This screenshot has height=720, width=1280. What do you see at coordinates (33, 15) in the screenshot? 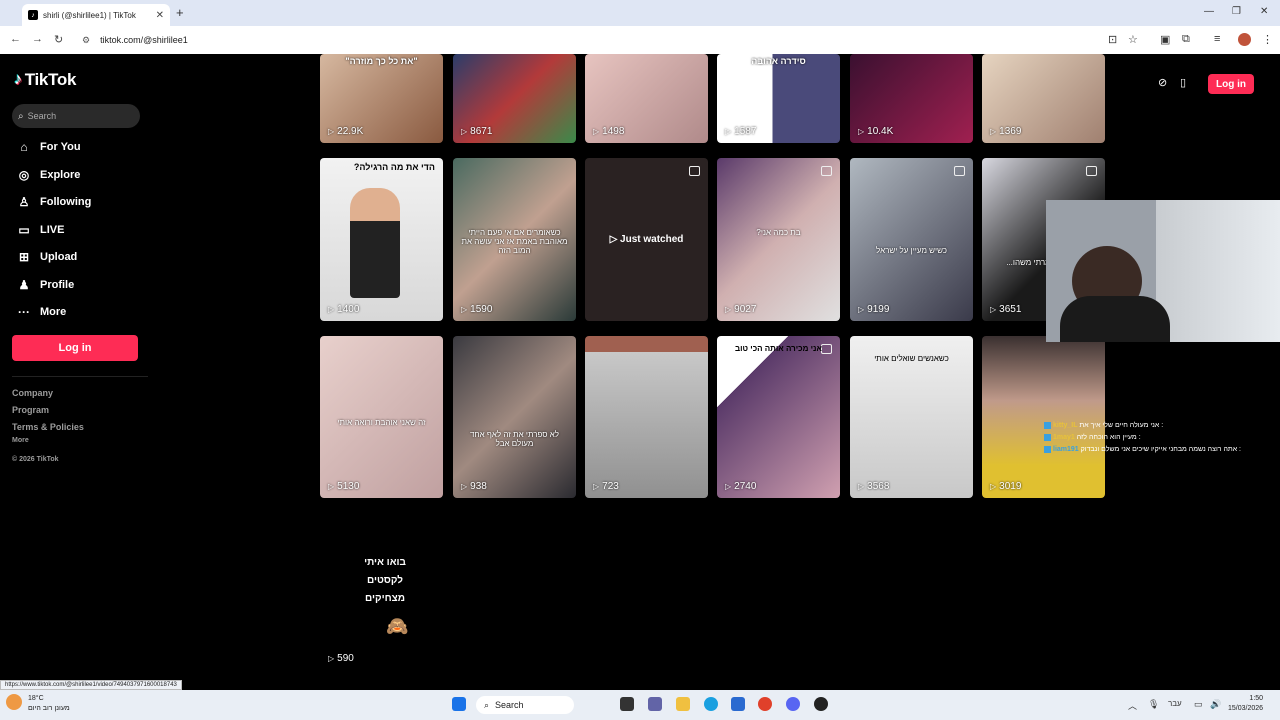
I see `tiktok-favicon-icon: ♪` at bounding box center [33, 15].